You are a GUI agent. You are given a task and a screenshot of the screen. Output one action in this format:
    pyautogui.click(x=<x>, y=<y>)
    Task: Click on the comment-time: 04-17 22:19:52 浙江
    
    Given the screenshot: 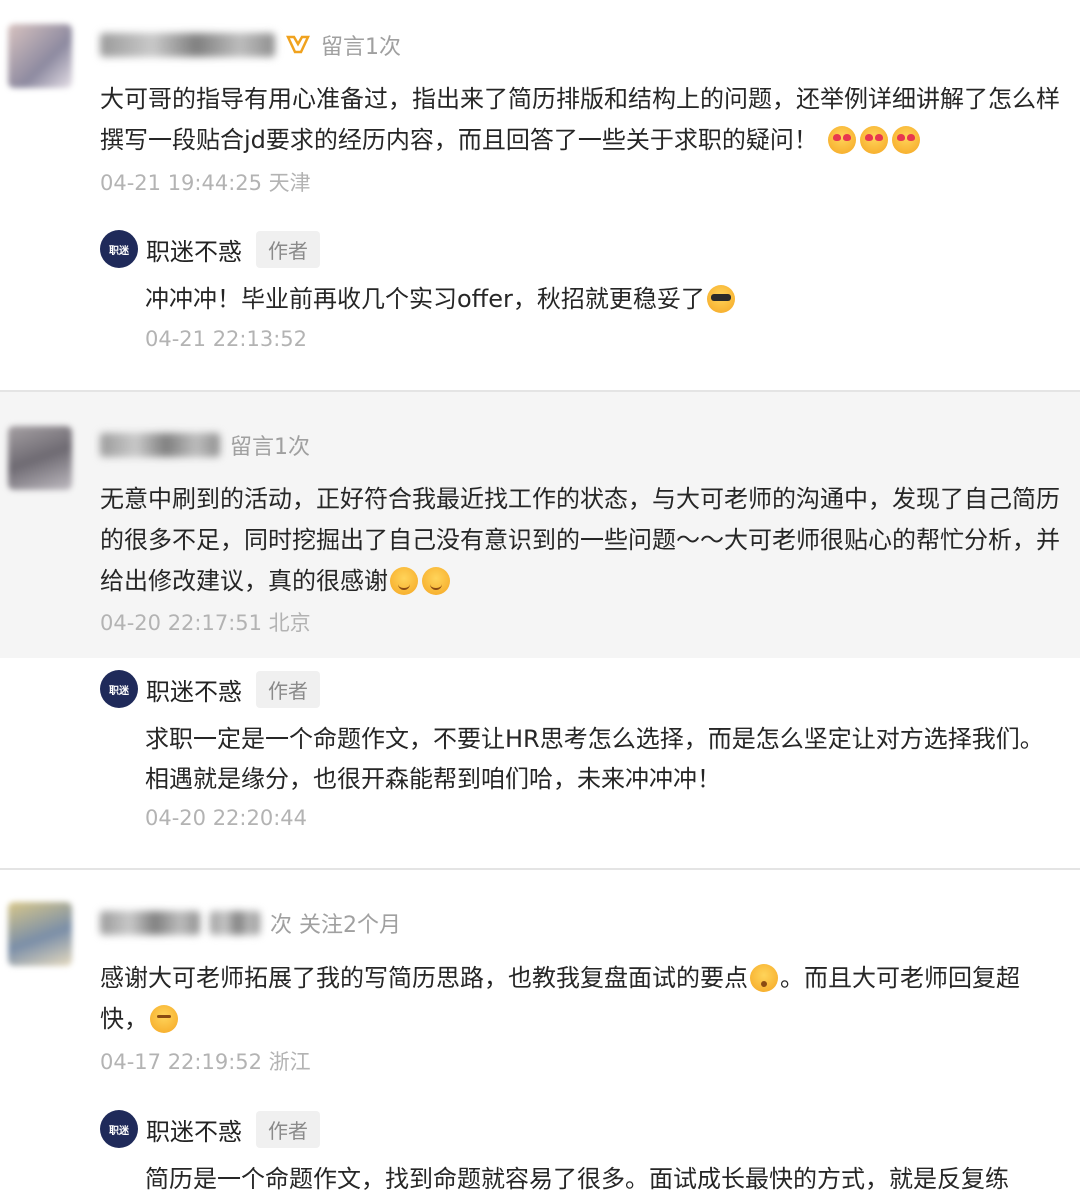 What is the action you would take?
    pyautogui.click(x=205, y=1062)
    